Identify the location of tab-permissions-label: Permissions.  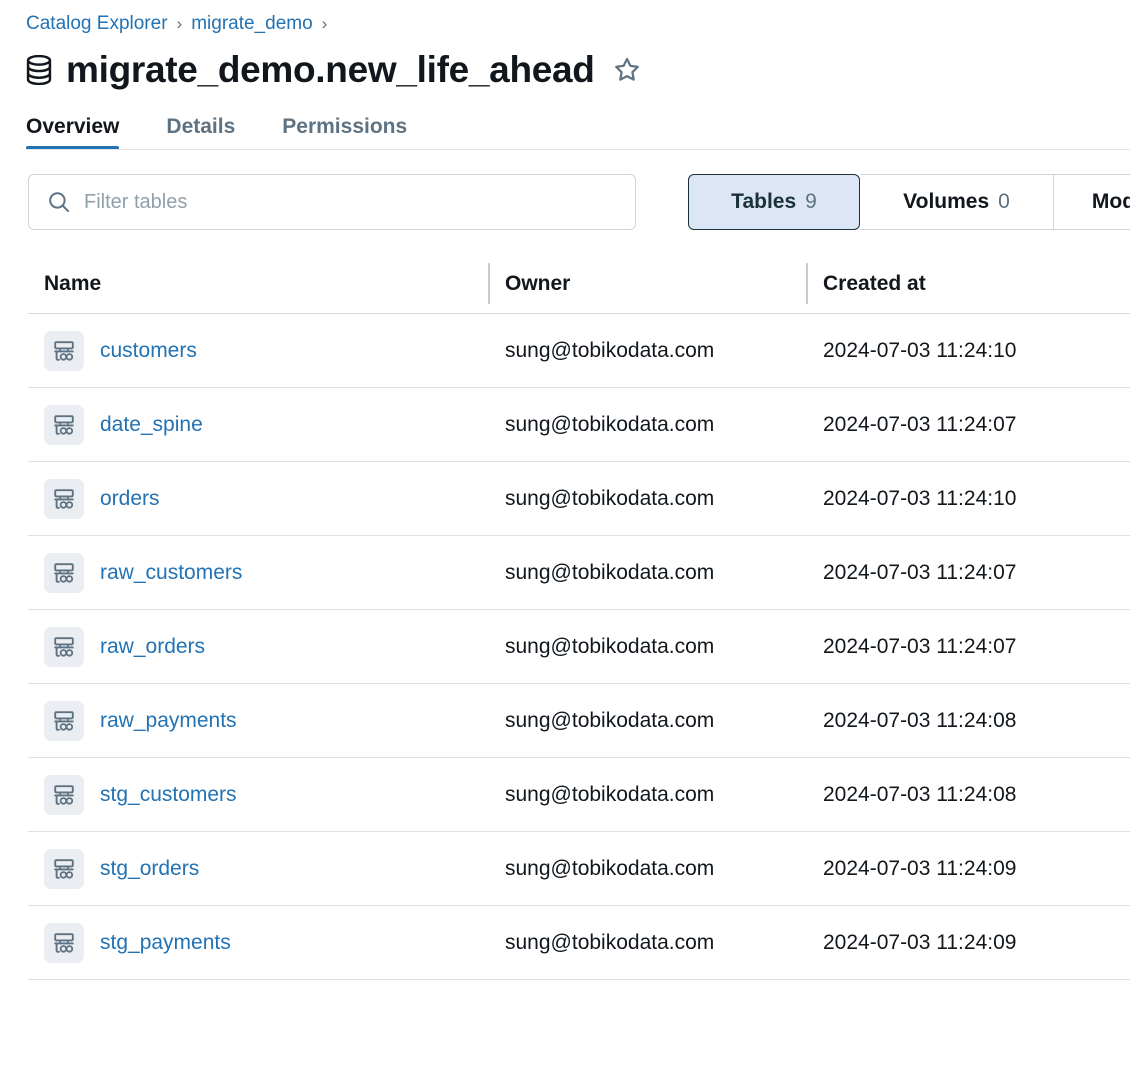
(345, 126).